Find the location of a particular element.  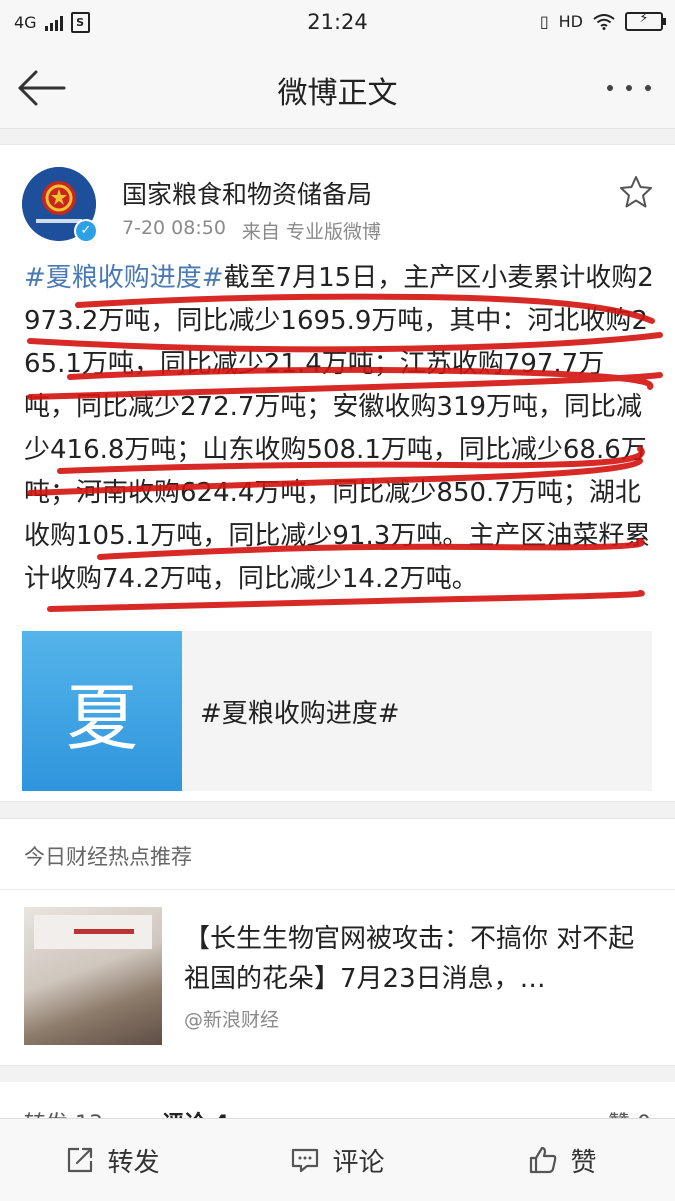

topic-thumb-glyph: 夏 is located at coordinates (101, 717).